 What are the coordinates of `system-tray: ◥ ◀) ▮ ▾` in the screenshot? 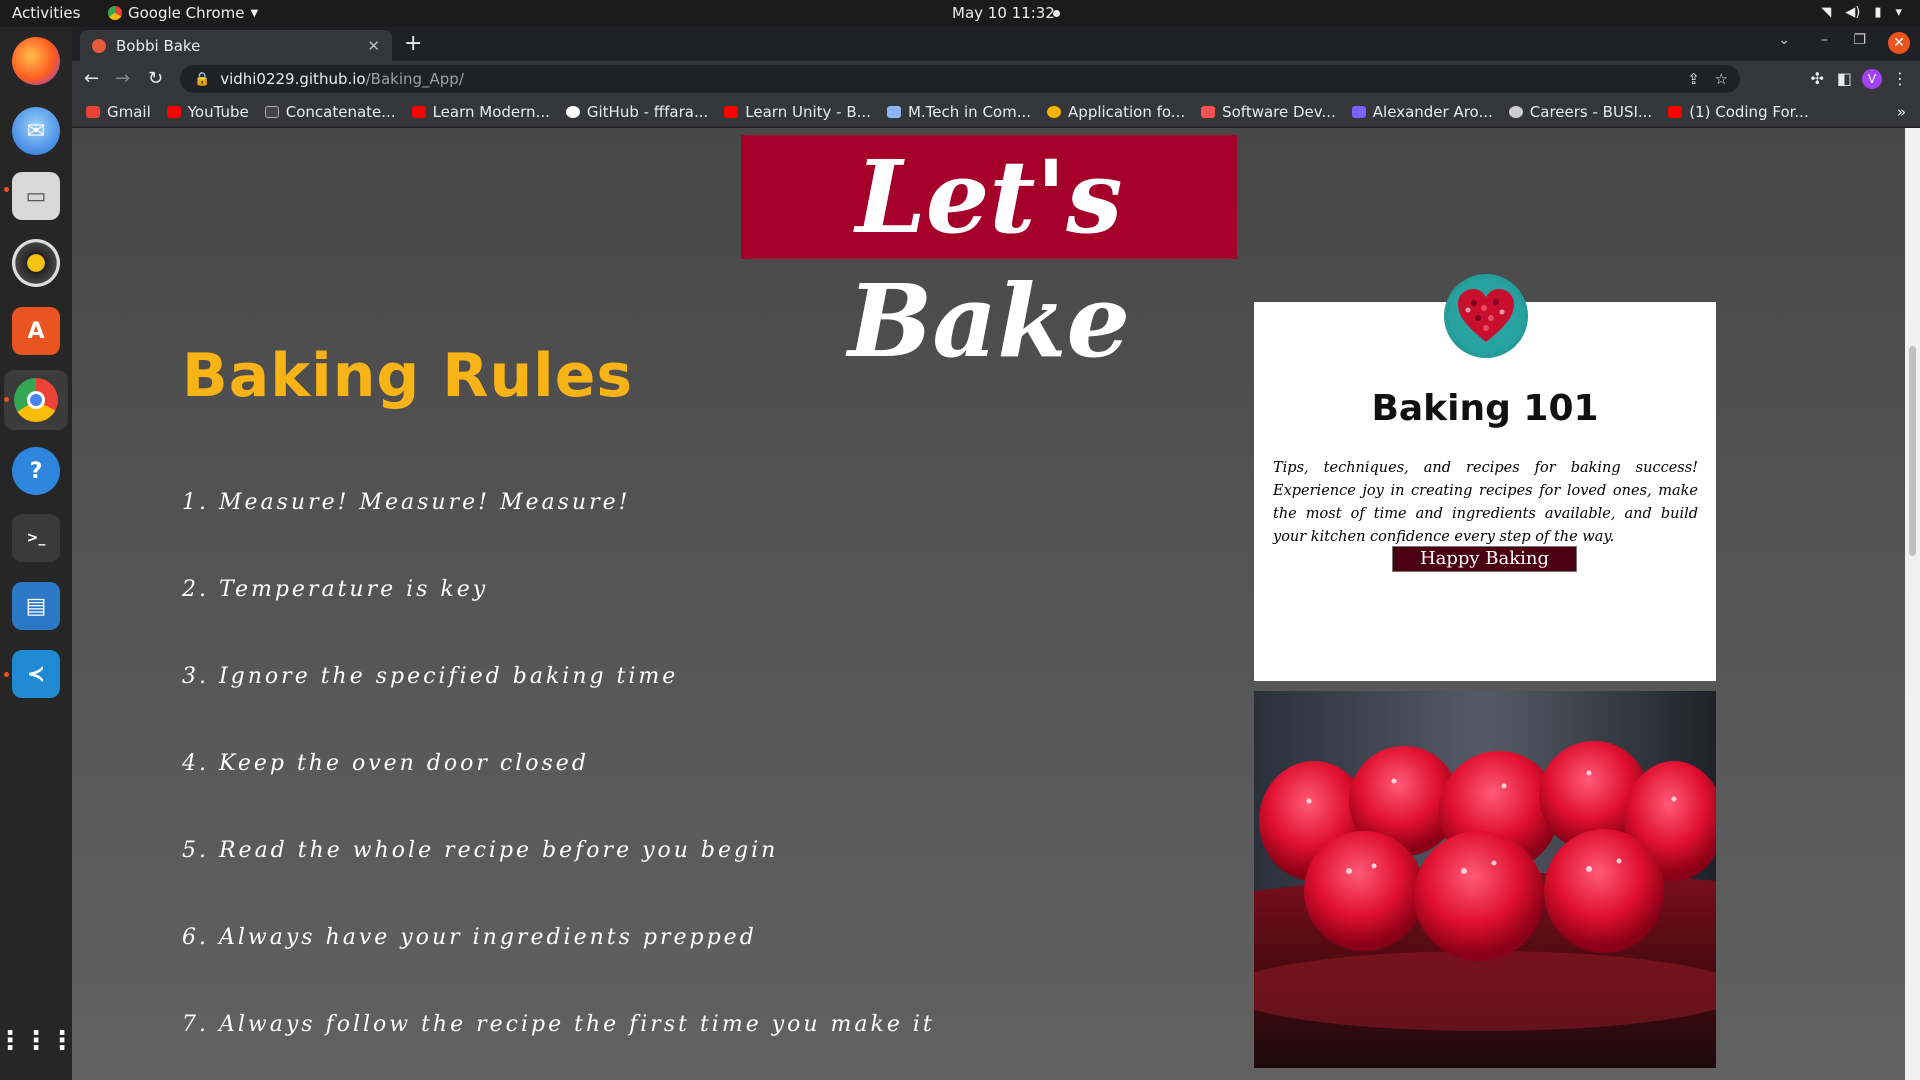 It's located at (1861, 12).